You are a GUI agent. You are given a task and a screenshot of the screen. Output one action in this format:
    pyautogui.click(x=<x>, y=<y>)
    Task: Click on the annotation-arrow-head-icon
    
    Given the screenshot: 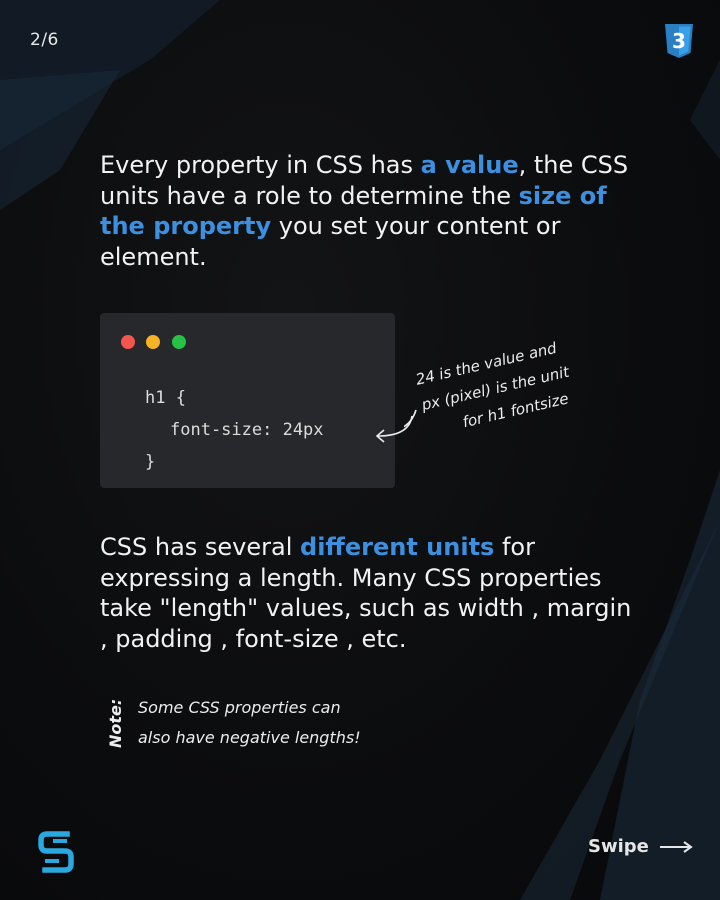 What is the action you would take?
    pyautogui.click(x=394, y=429)
    